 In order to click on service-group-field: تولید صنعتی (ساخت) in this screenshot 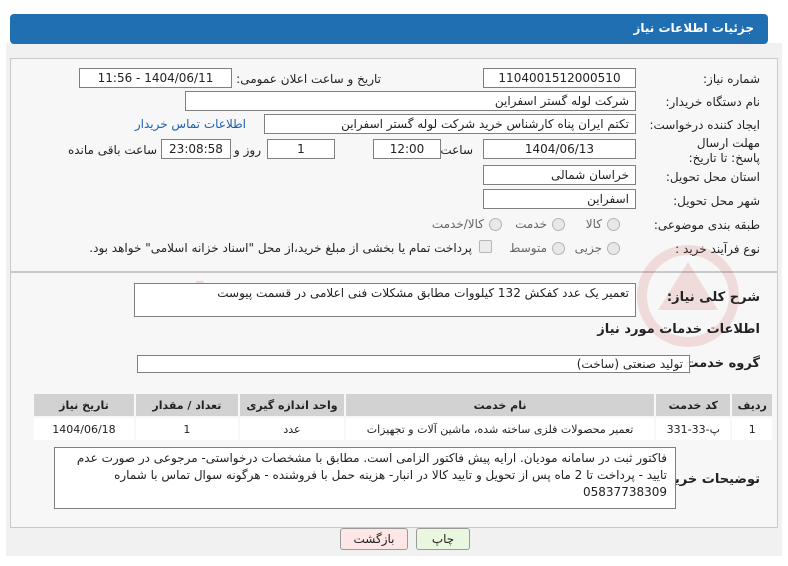, I will do `click(413, 364)`.